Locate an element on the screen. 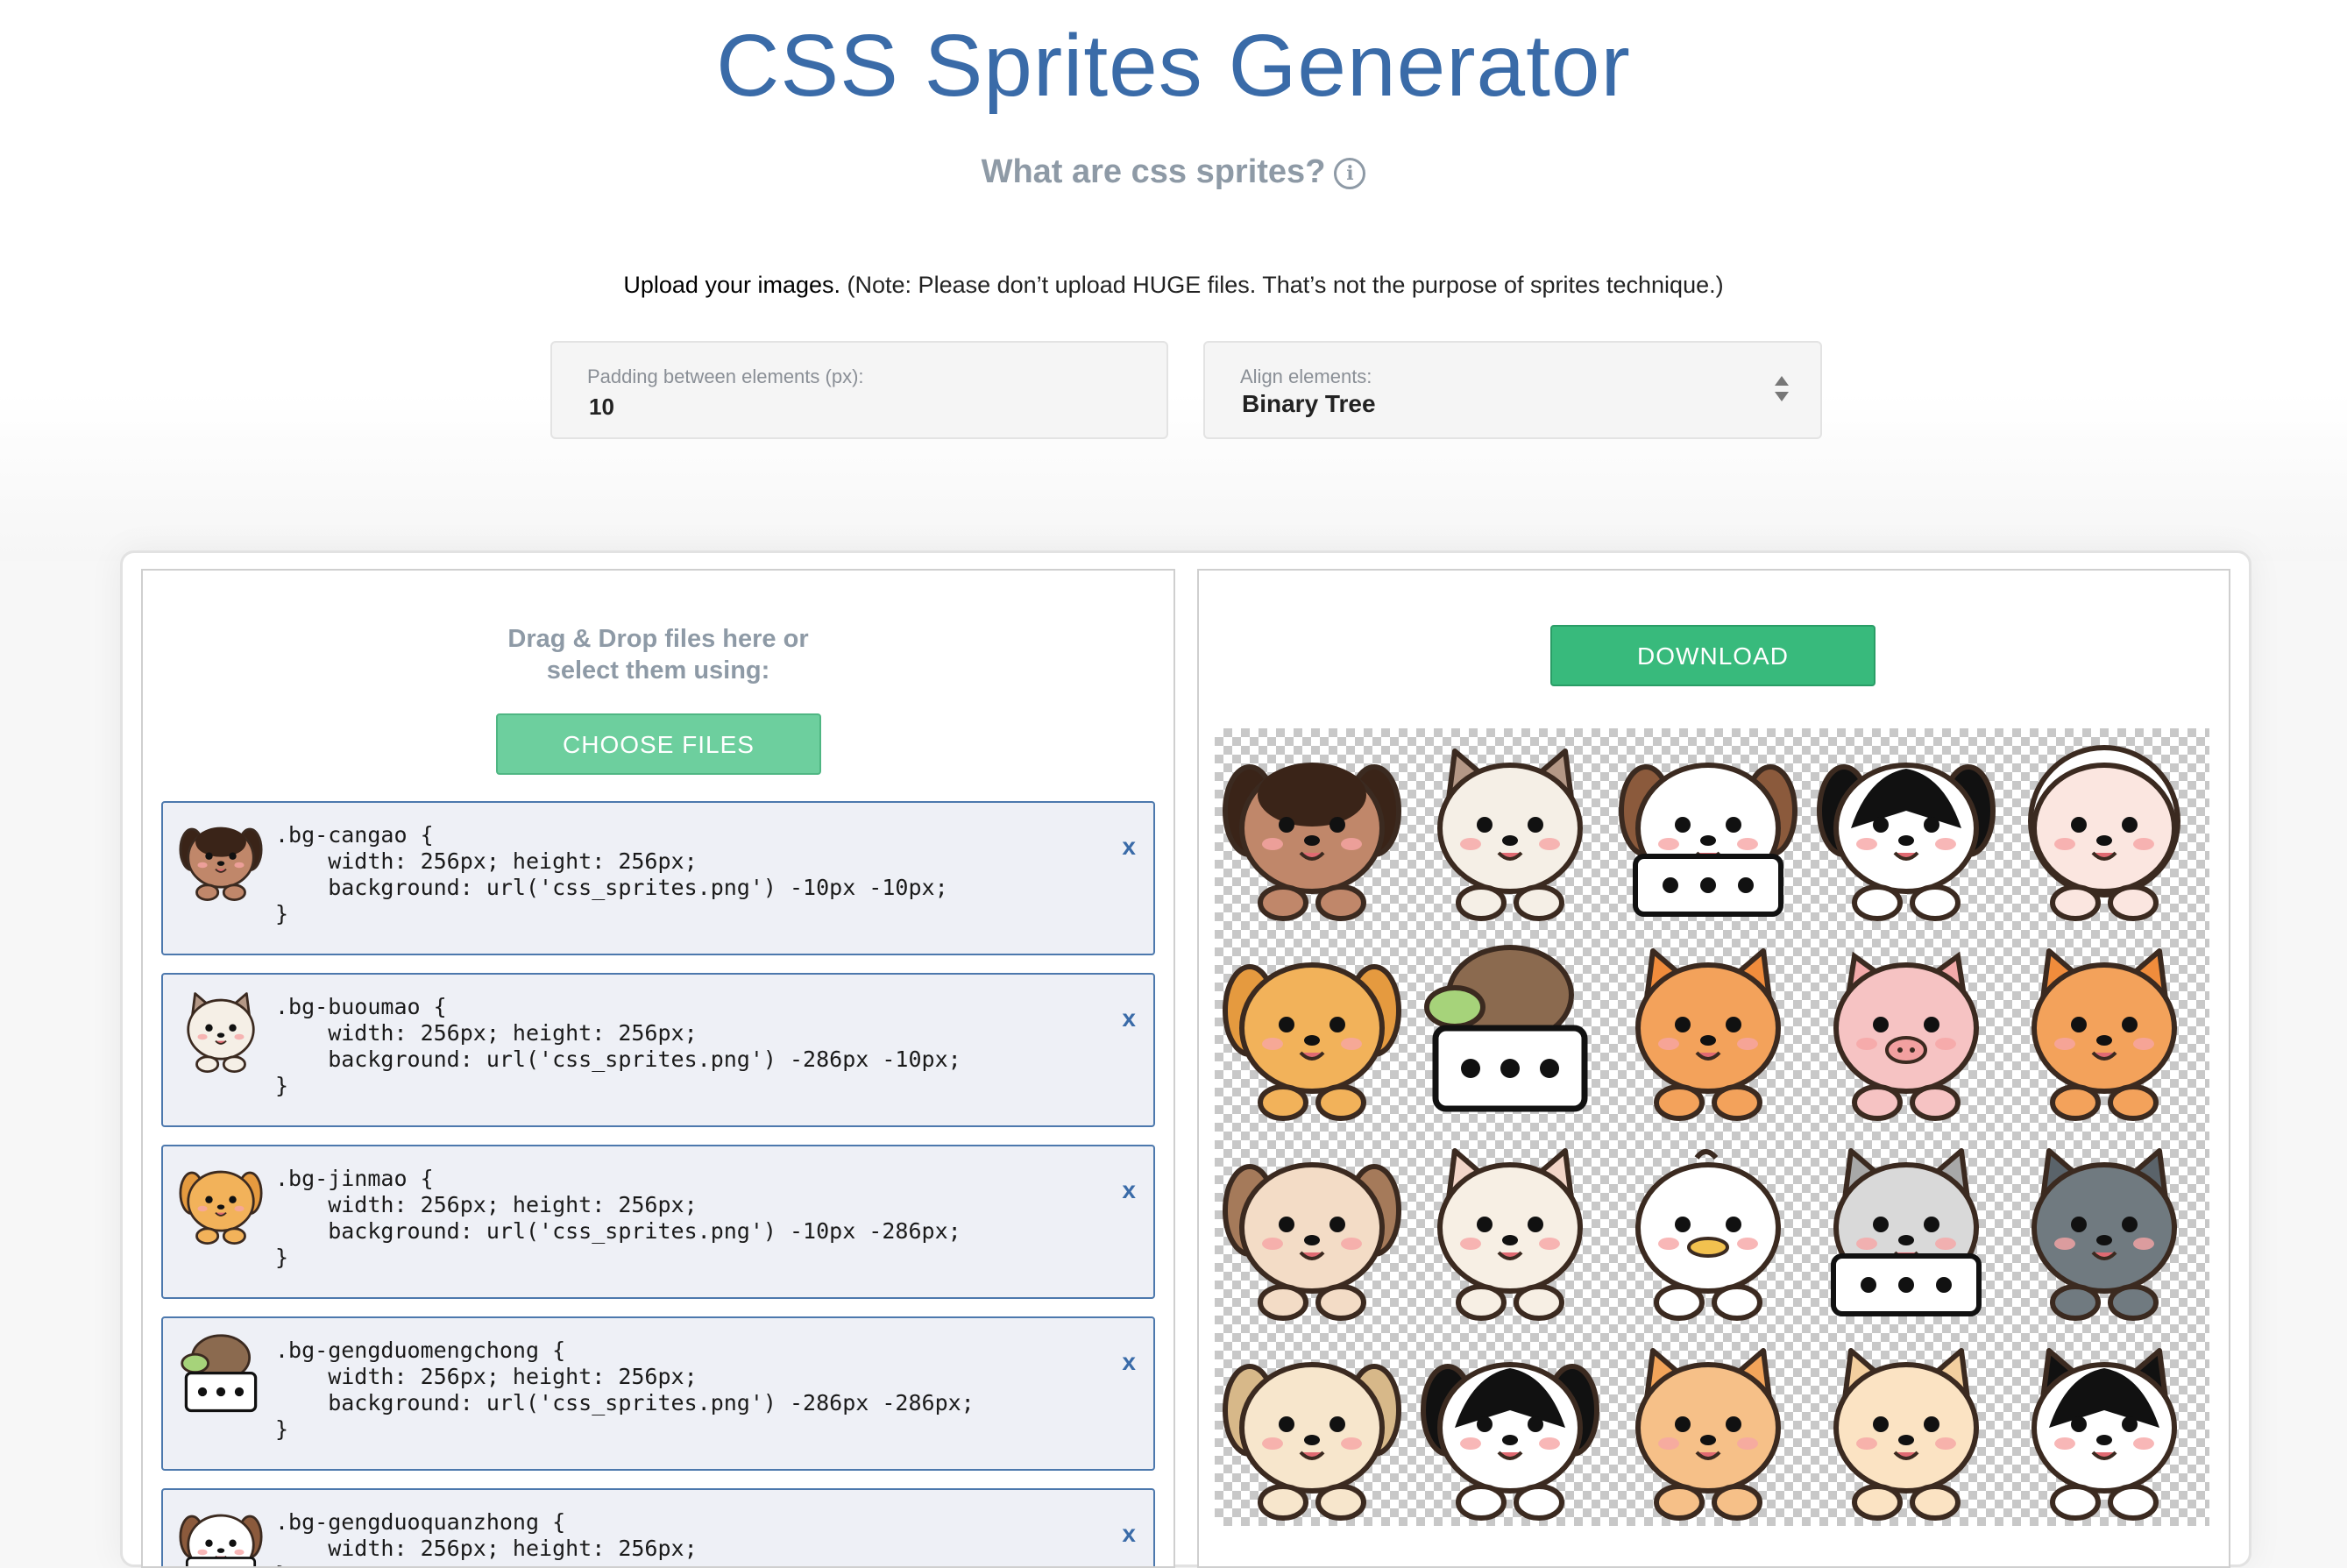 The image size is (2347, 1568). beagle-sprite is located at coordinates (1708, 831).